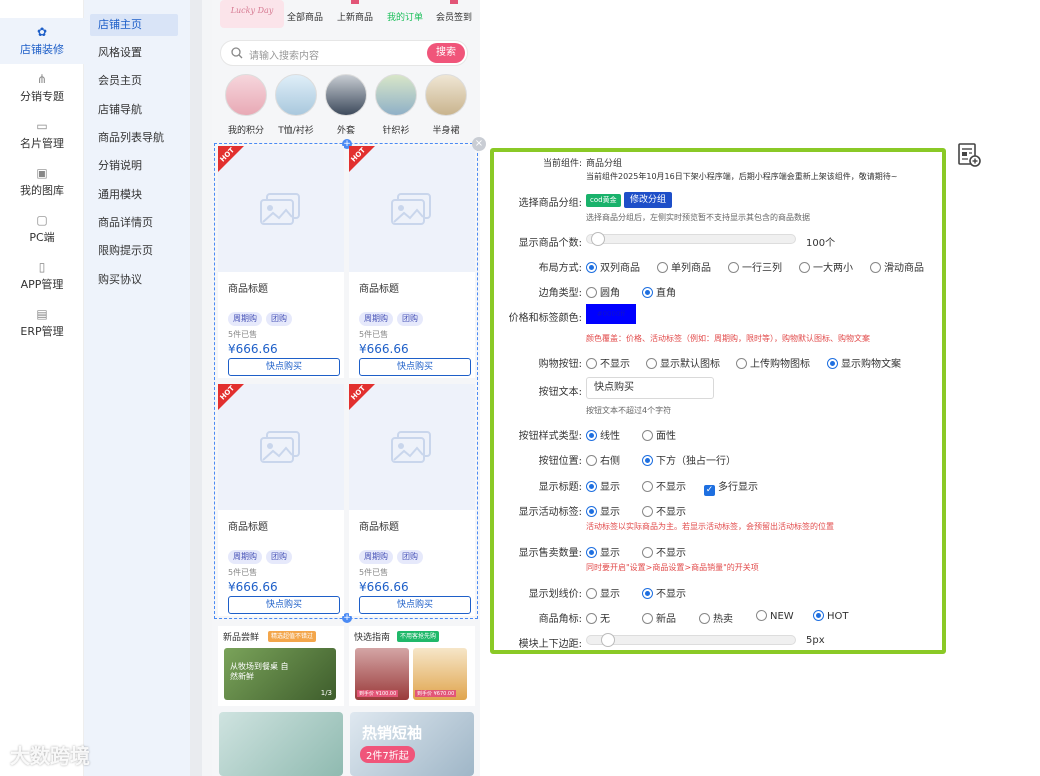 This screenshot has width=1040, height=776. I want to click on sub-item-distribution-desc: 分销说明, so click(134, 166).